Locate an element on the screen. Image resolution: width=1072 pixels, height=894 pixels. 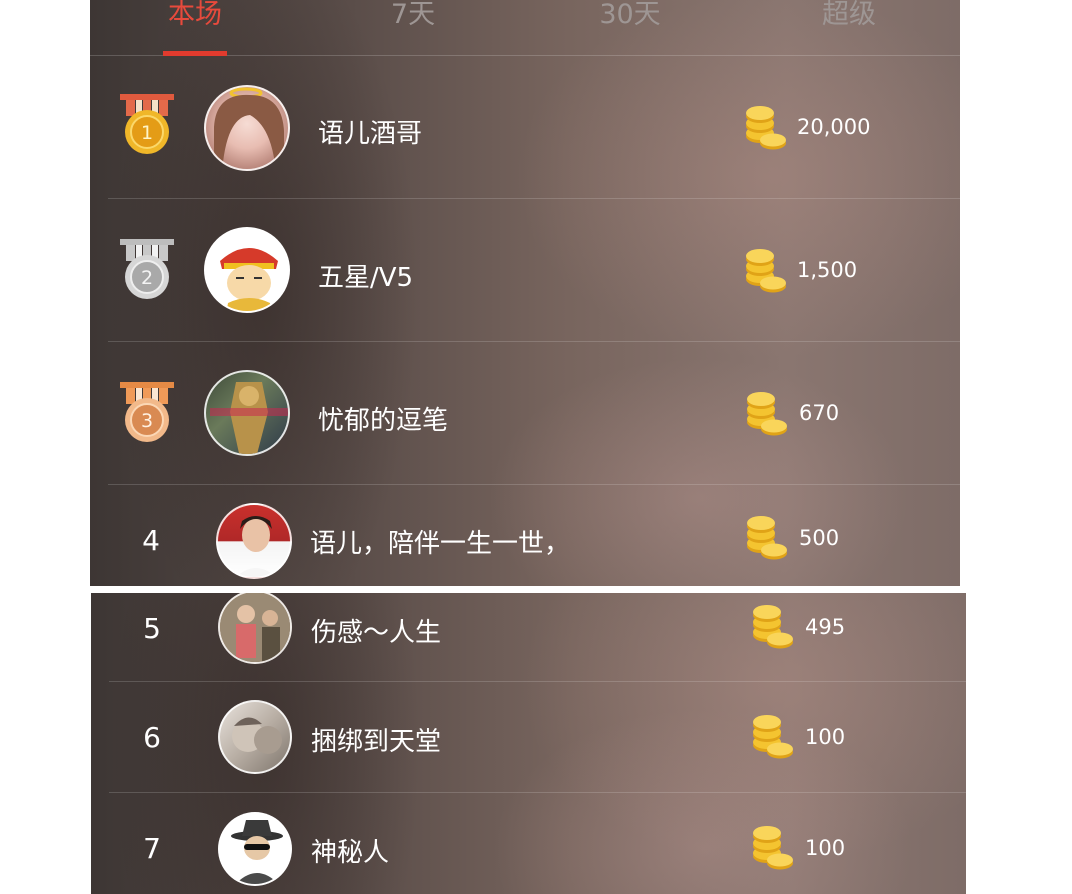
tab-bar: 本场 7天 30天 超级 is located at coordinates (525, 28).